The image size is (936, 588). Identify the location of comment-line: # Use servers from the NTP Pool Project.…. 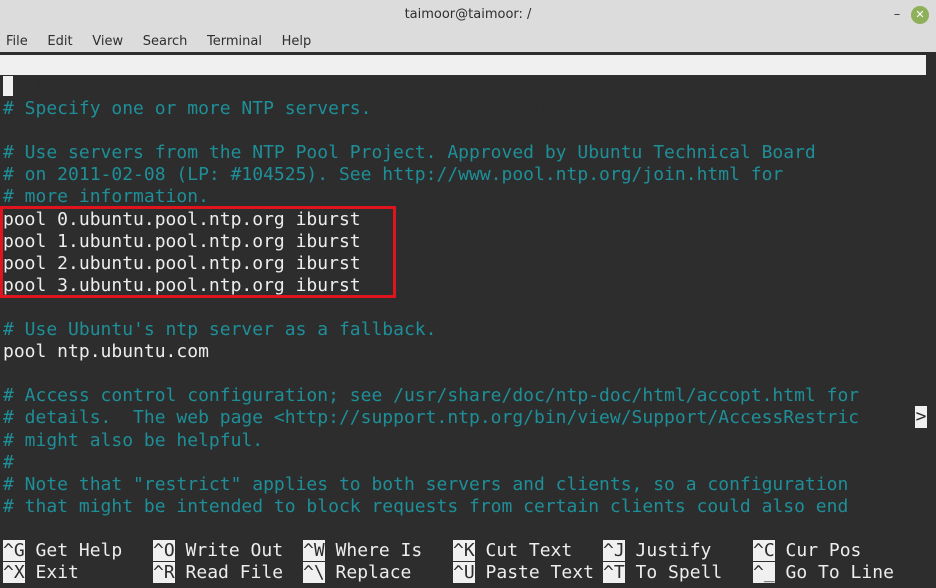
(409, 153).